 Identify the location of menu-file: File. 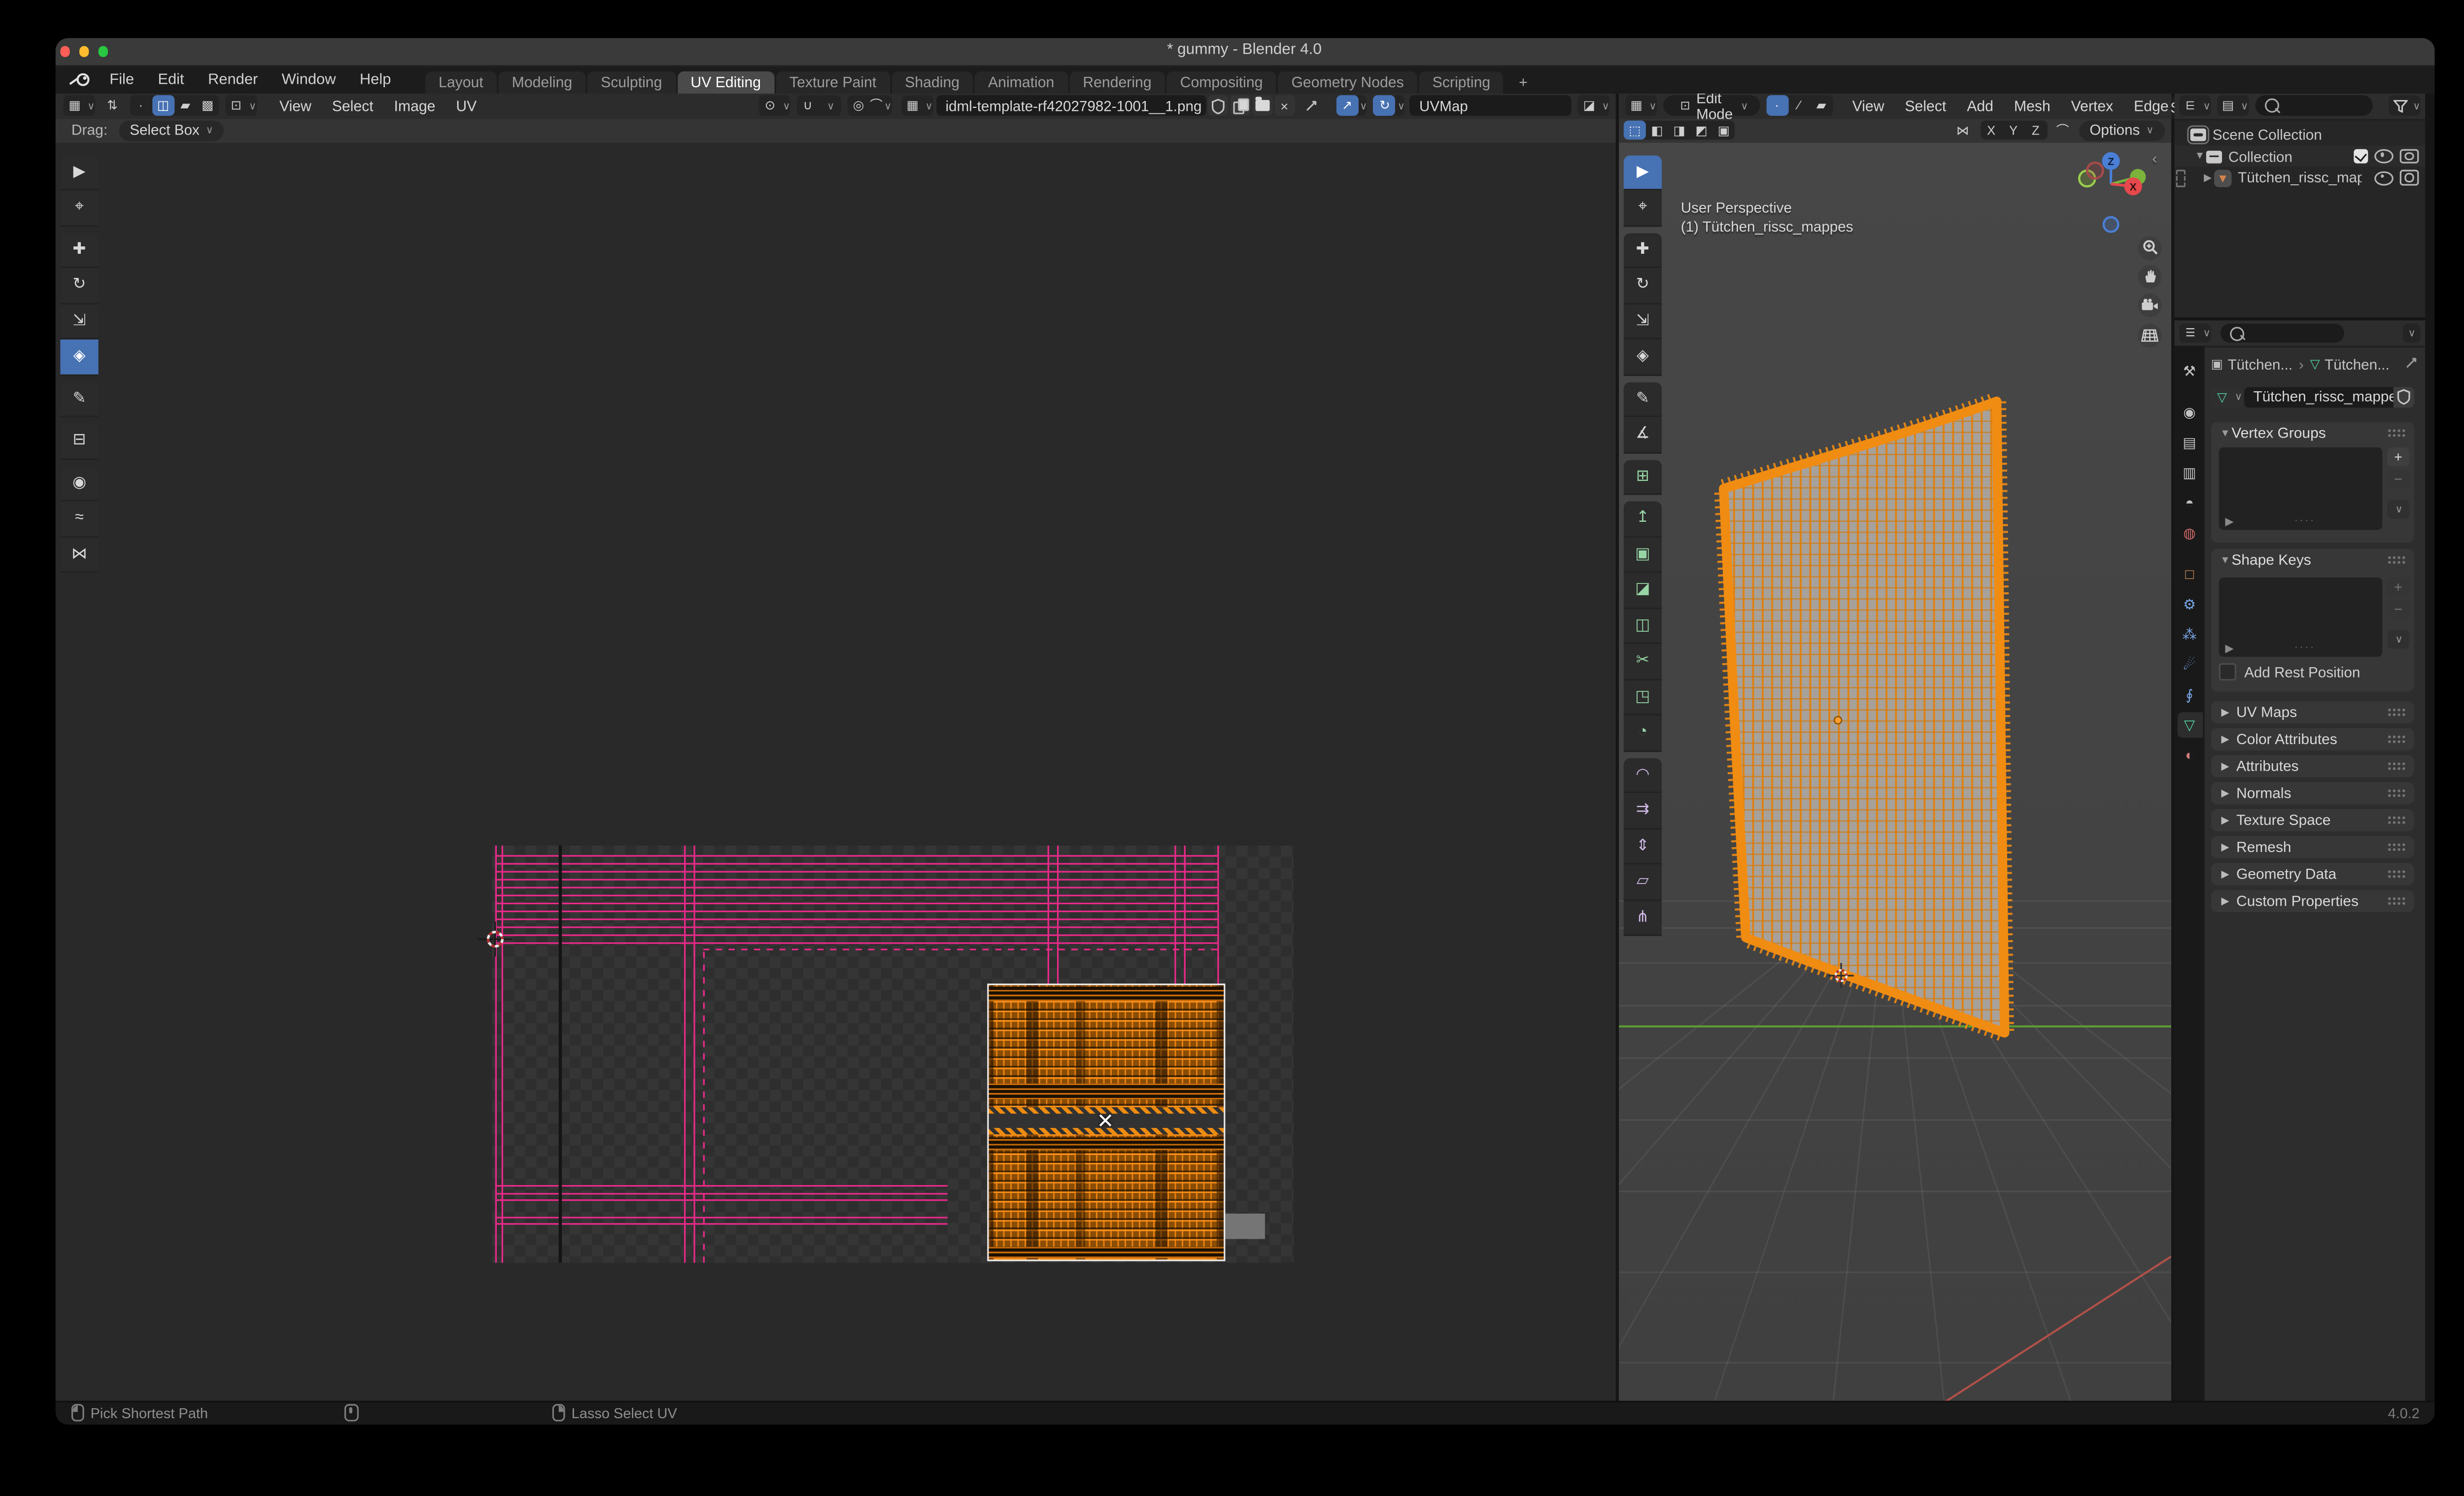
(122, 79).